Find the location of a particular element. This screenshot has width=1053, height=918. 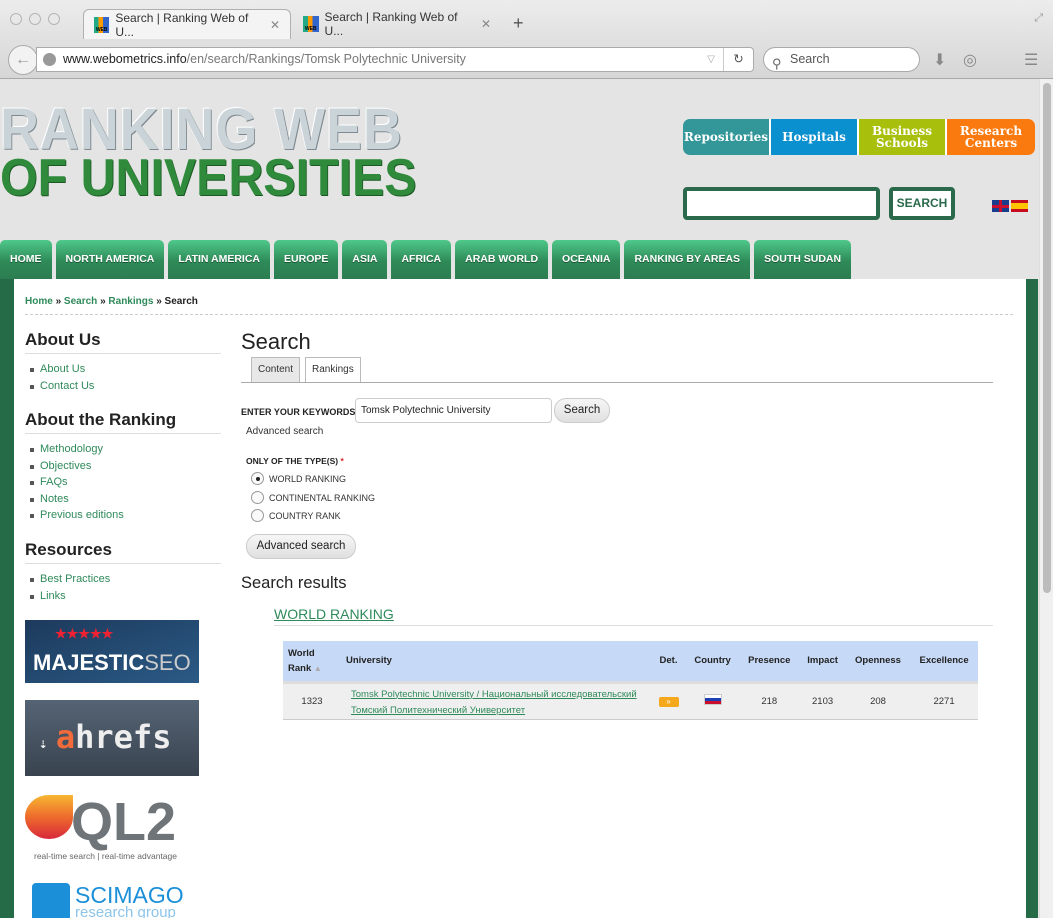

sidebar-link-notes: Notes is located at coordinates (77, 501).